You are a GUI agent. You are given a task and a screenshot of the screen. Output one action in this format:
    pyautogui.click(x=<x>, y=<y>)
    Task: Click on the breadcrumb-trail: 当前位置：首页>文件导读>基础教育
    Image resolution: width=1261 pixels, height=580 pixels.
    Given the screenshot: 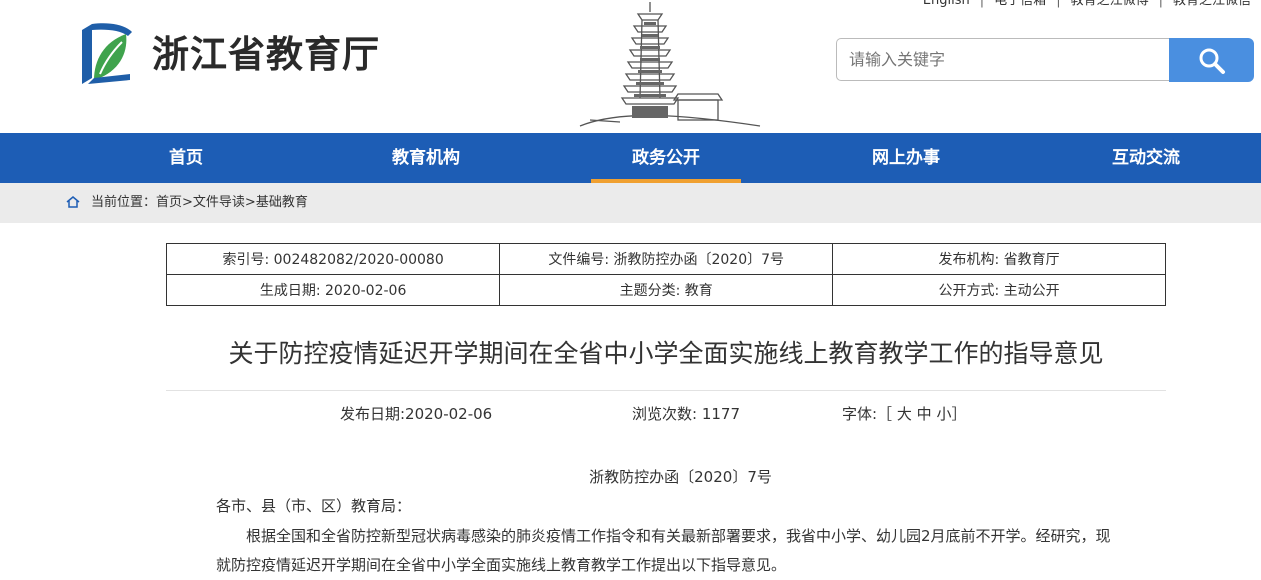 What is the action you would take?
    pyautogui.click(x=199, y=203)
    